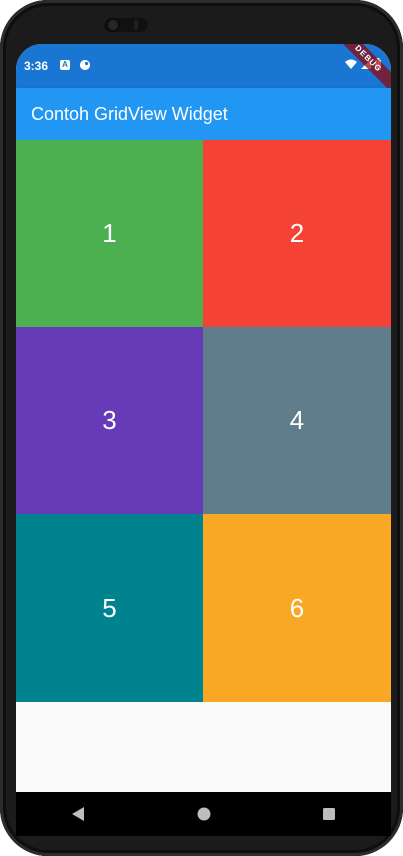 This screenshot has height=856, width=403. I want to click on recents-button, so click(329, 814).